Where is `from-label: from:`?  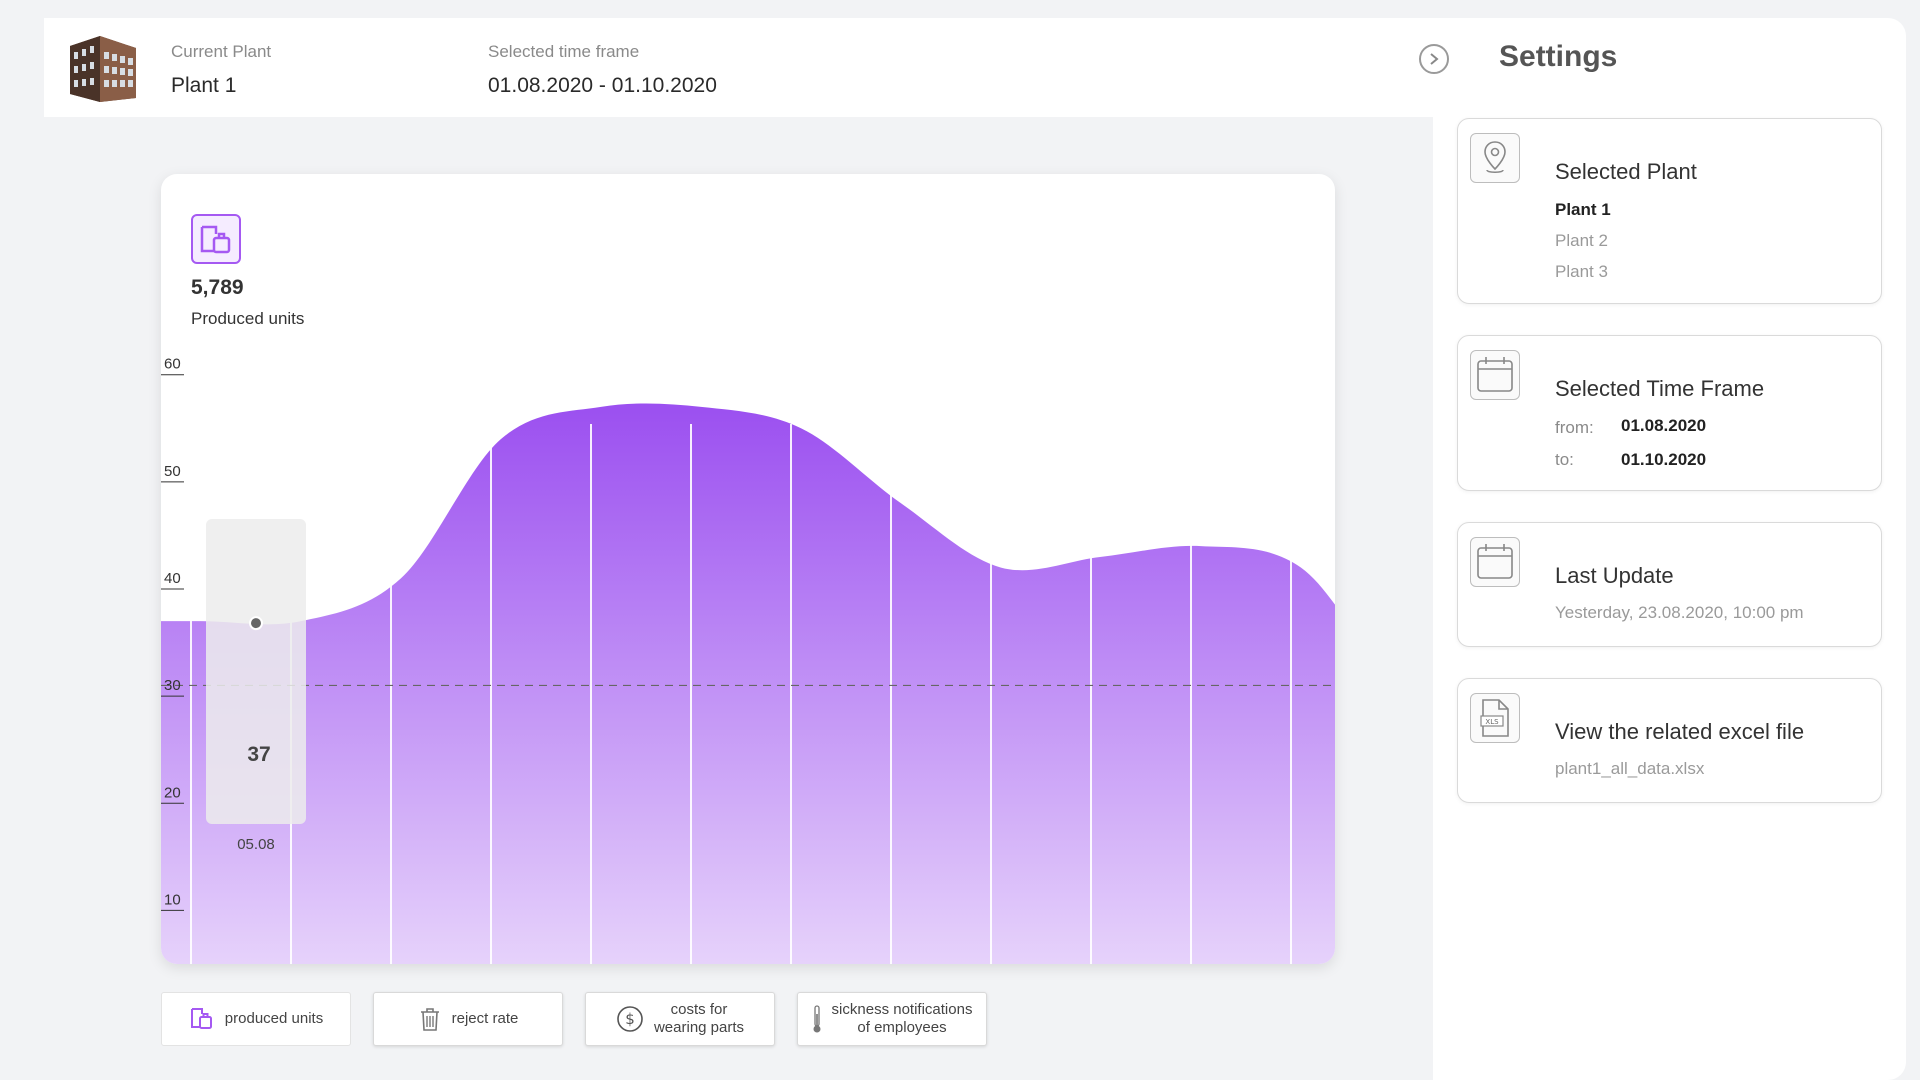 from-label: from: is located at coordinates (1574, 427).